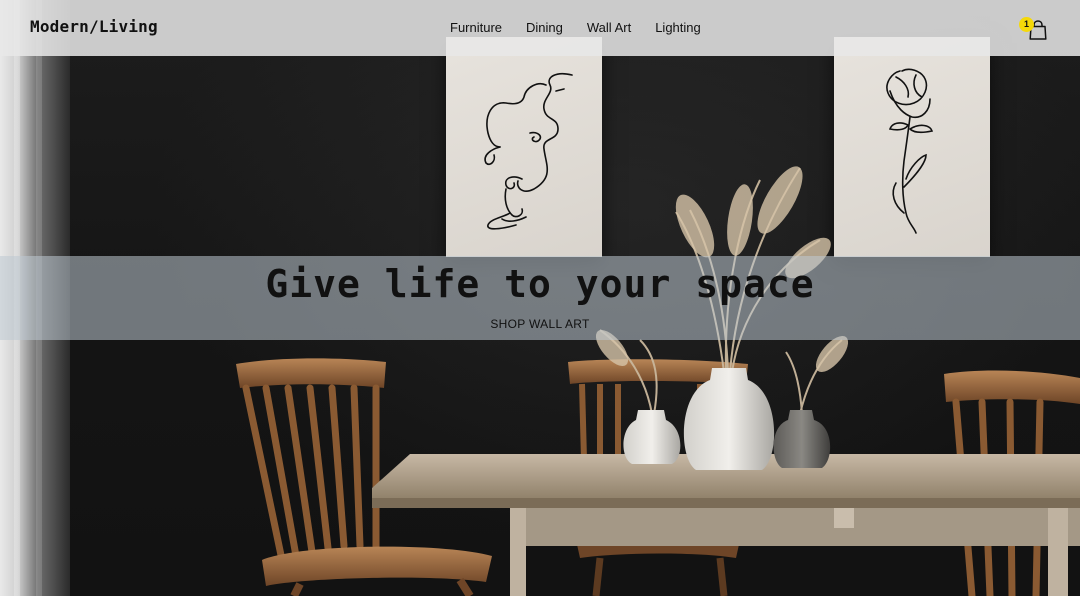  I want to click on main-nav: Furniture Dining Wall Art Lighting, so click(575, 27).